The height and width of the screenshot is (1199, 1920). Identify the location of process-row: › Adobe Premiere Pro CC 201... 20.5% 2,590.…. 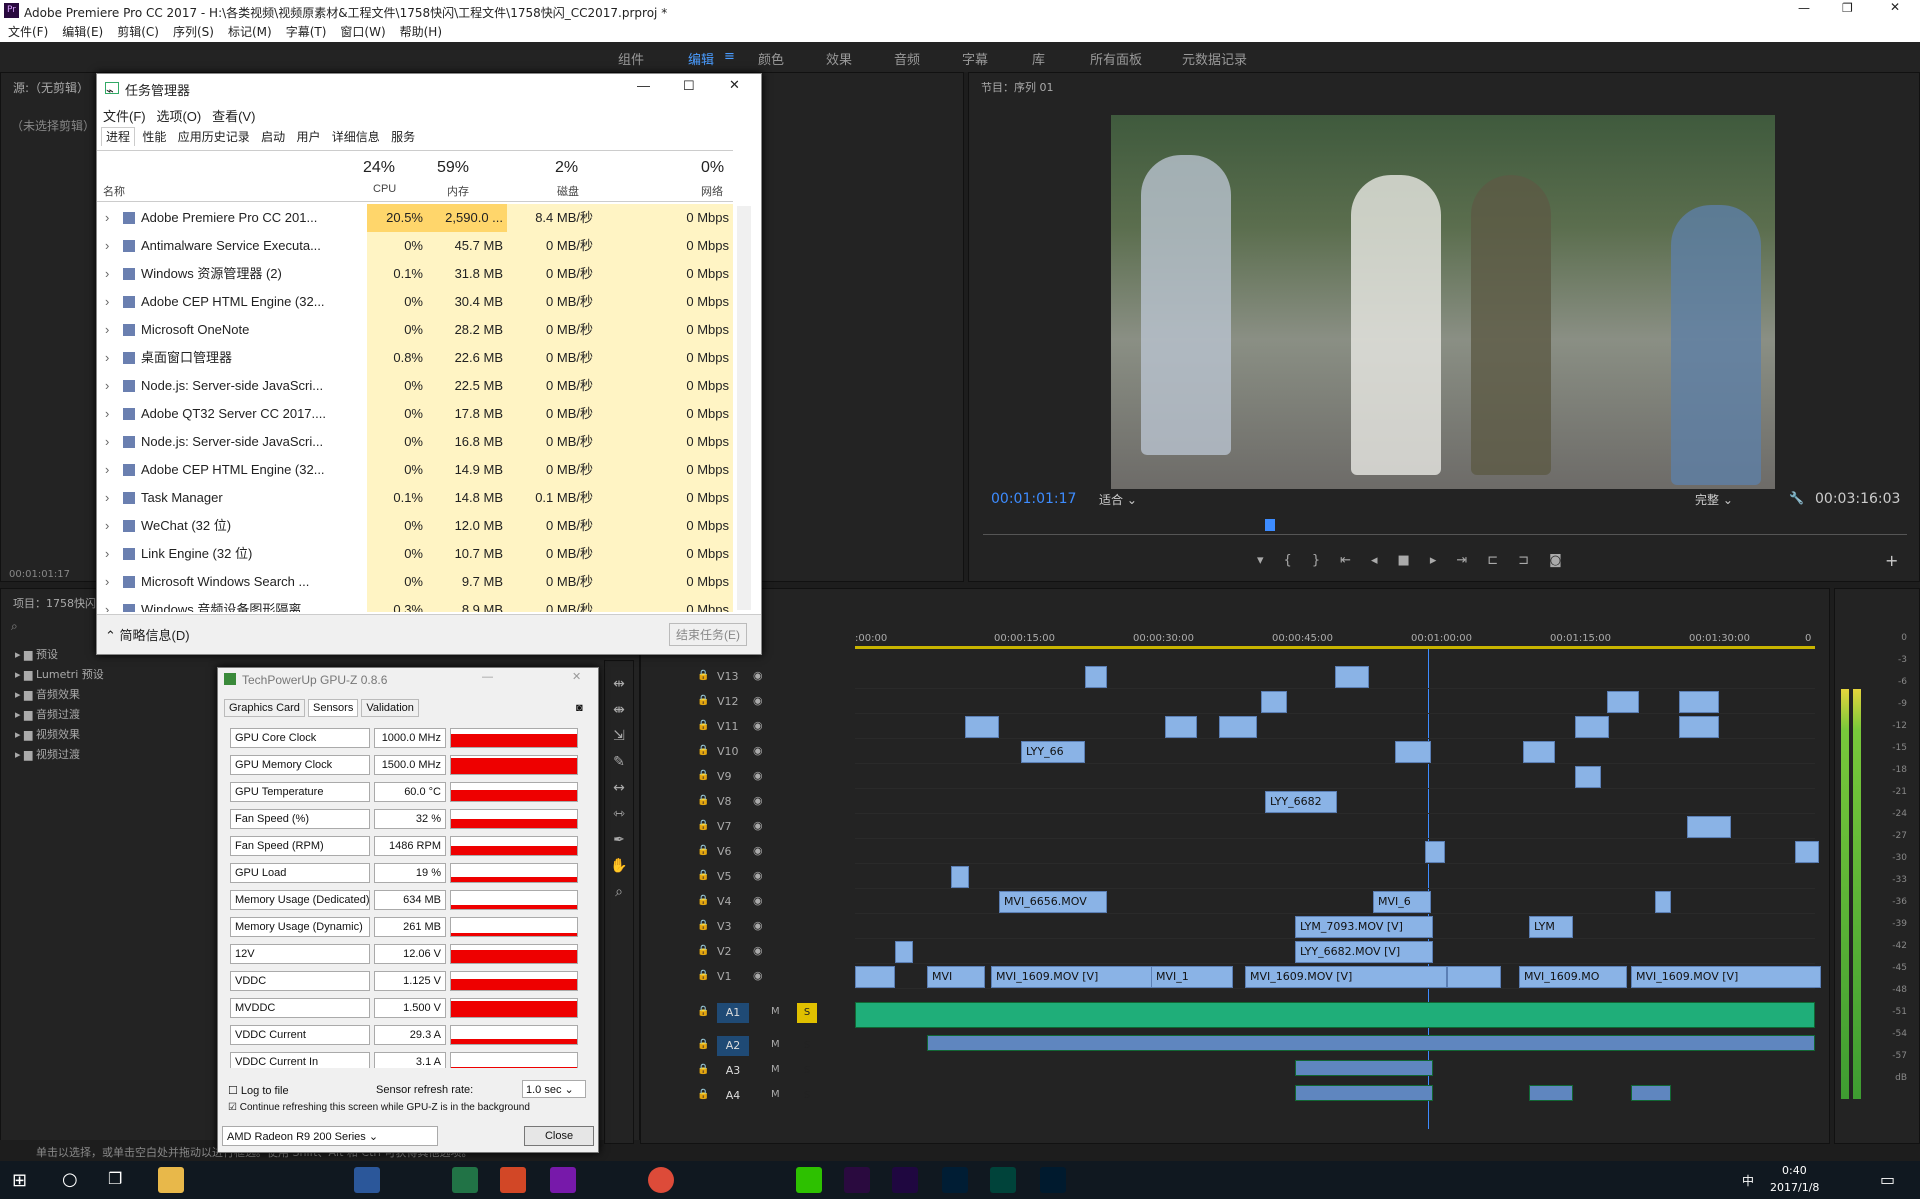
(415, 218).